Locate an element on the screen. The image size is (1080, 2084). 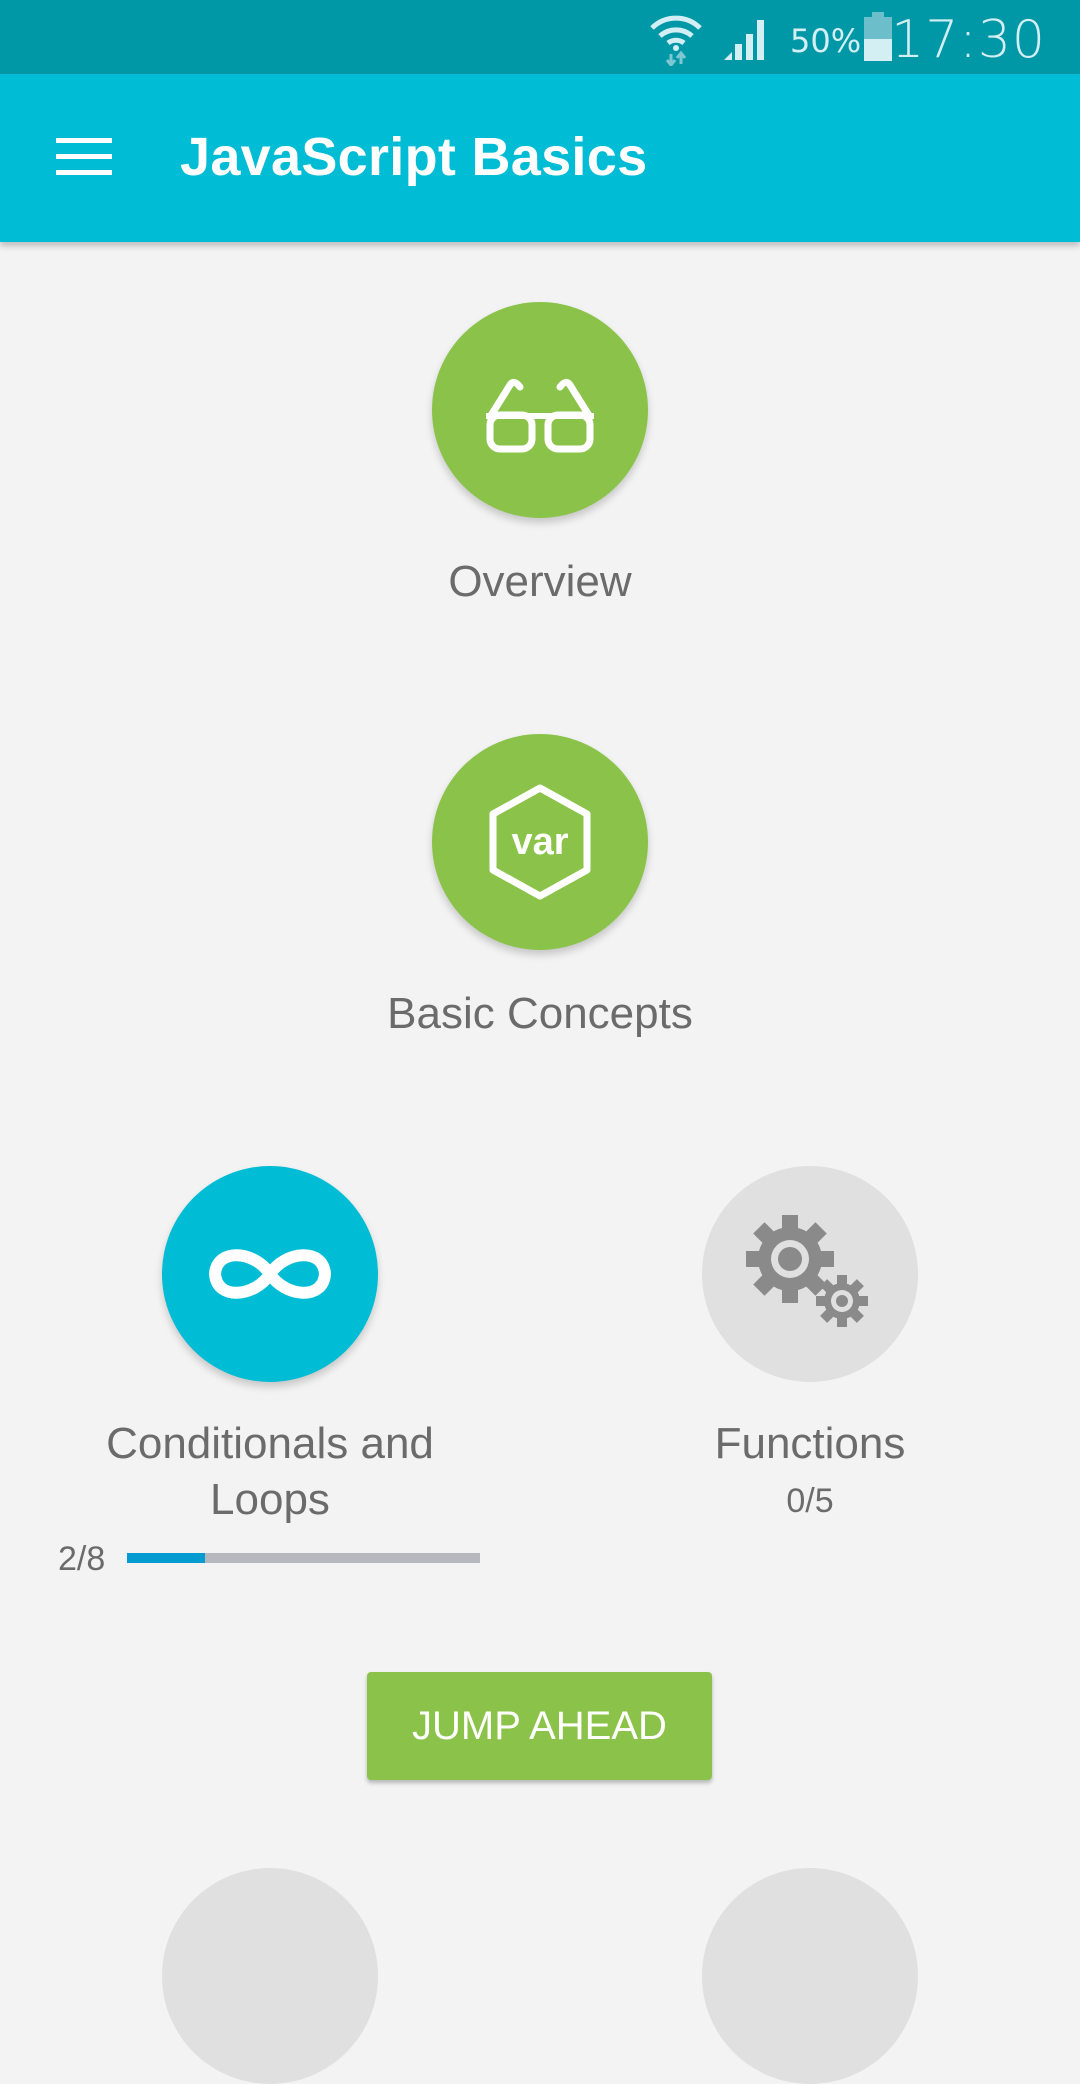
signal-icon is located at coordinates (744, 40).